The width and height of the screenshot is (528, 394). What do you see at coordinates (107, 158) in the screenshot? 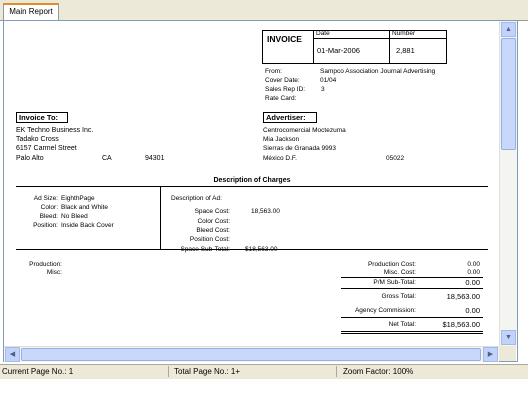
I see `invoice-to-state: CA` at bounding box center [107, 158].